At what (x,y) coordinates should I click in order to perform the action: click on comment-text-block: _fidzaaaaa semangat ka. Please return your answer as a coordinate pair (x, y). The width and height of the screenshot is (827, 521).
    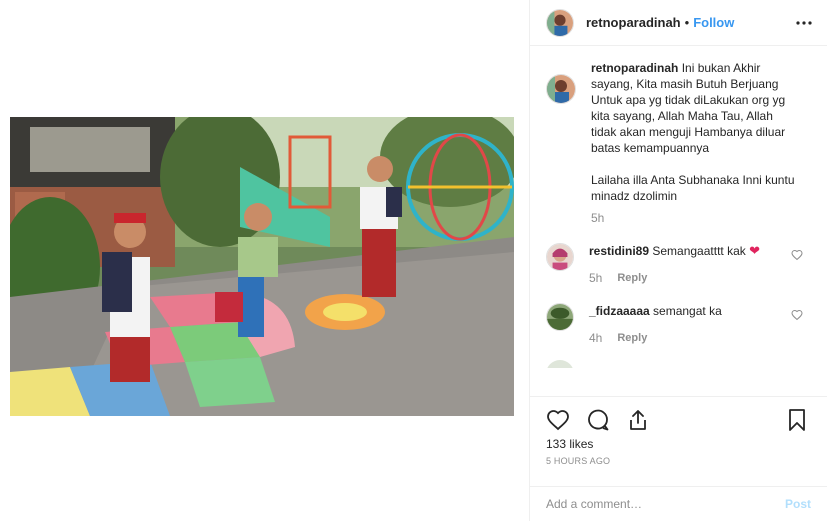
    Looking at the image, I should click on (694, 311).